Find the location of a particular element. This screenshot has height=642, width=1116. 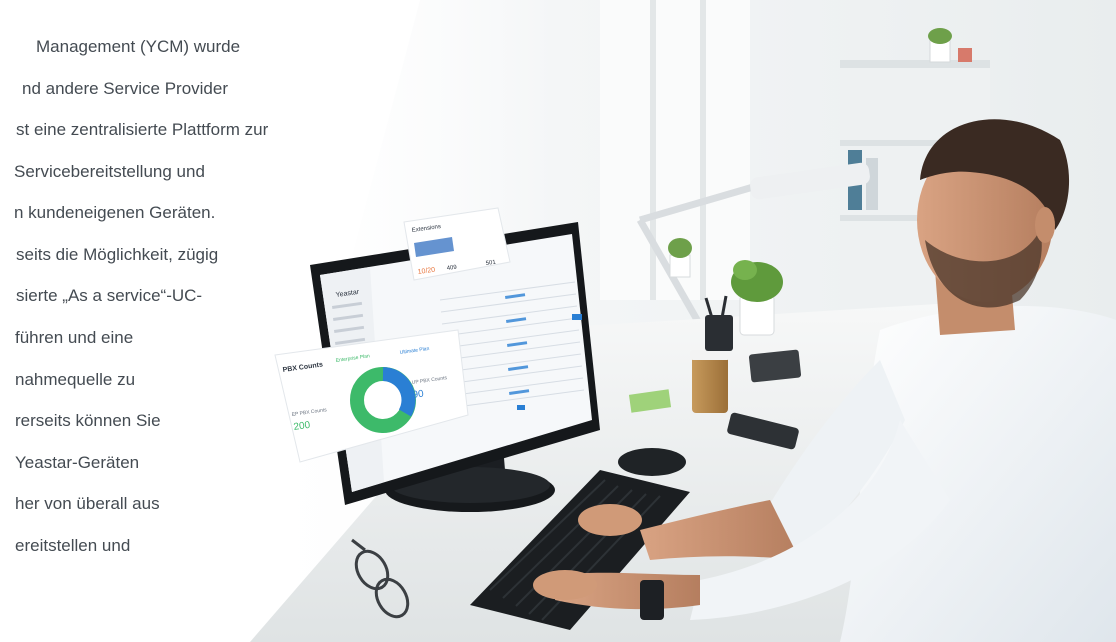

intro-line: nd andere Service Provider is located at coordinates (125, 88).